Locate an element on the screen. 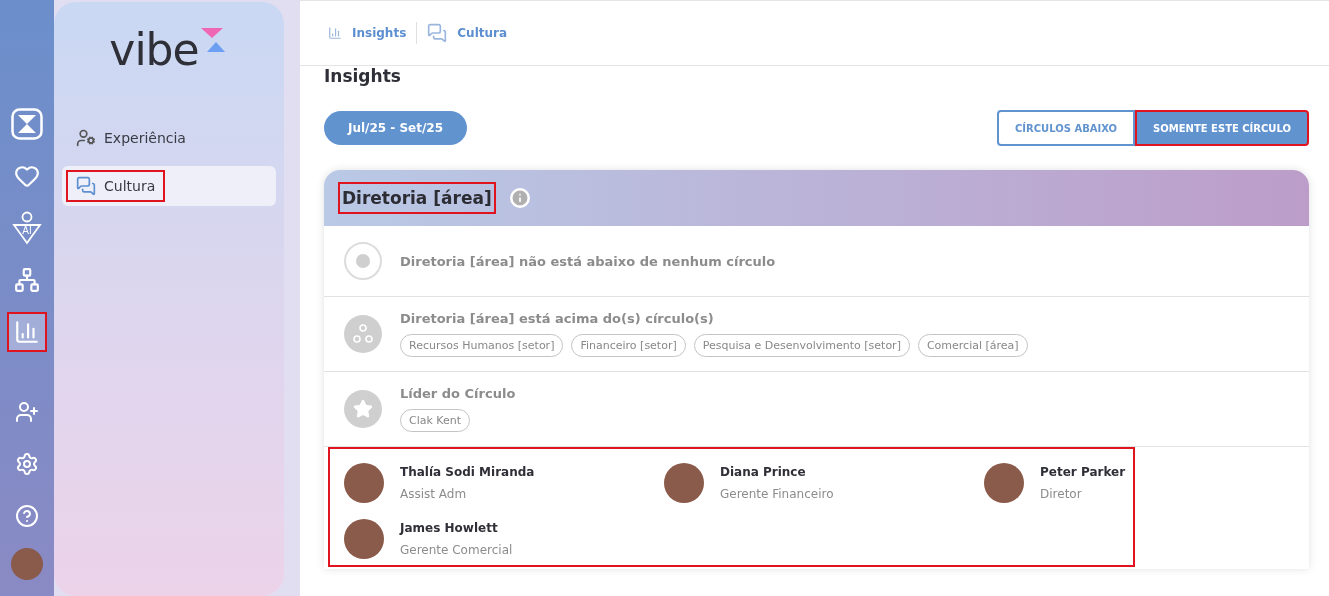 Image resolution: width=1329 pixels, height=596 pixels. card-title: Diretoria [área] is located at coordinates (417, 198).